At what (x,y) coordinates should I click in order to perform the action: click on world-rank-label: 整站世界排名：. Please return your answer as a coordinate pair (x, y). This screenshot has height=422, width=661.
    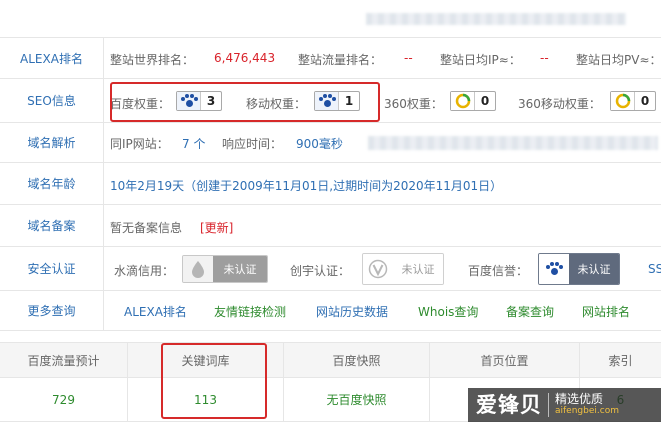
    Looking at the image, I should click on (152, 60).